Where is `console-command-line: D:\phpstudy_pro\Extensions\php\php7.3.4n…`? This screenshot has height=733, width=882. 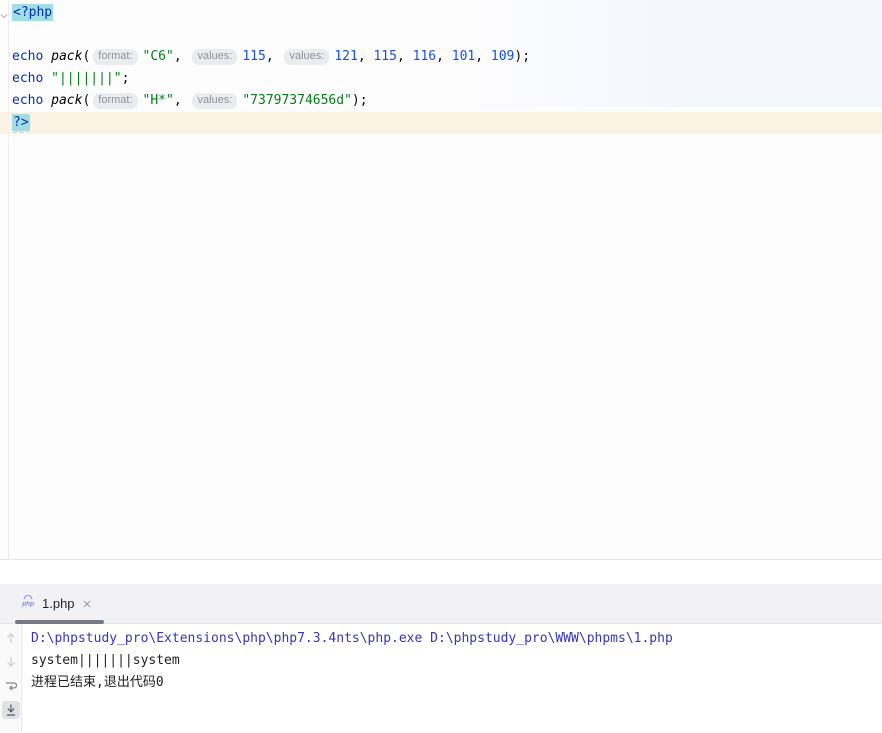
console-command-line: D:\phpstudy_pro\Extensions\php\php7.3.4n… is located at coordinates (352, 638).